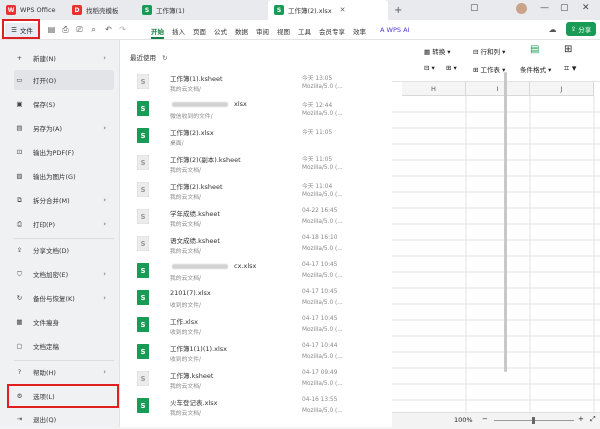  Describe the element at coordinates (562, 89) in the screenshot. I see `column-header-j: J` at that location.